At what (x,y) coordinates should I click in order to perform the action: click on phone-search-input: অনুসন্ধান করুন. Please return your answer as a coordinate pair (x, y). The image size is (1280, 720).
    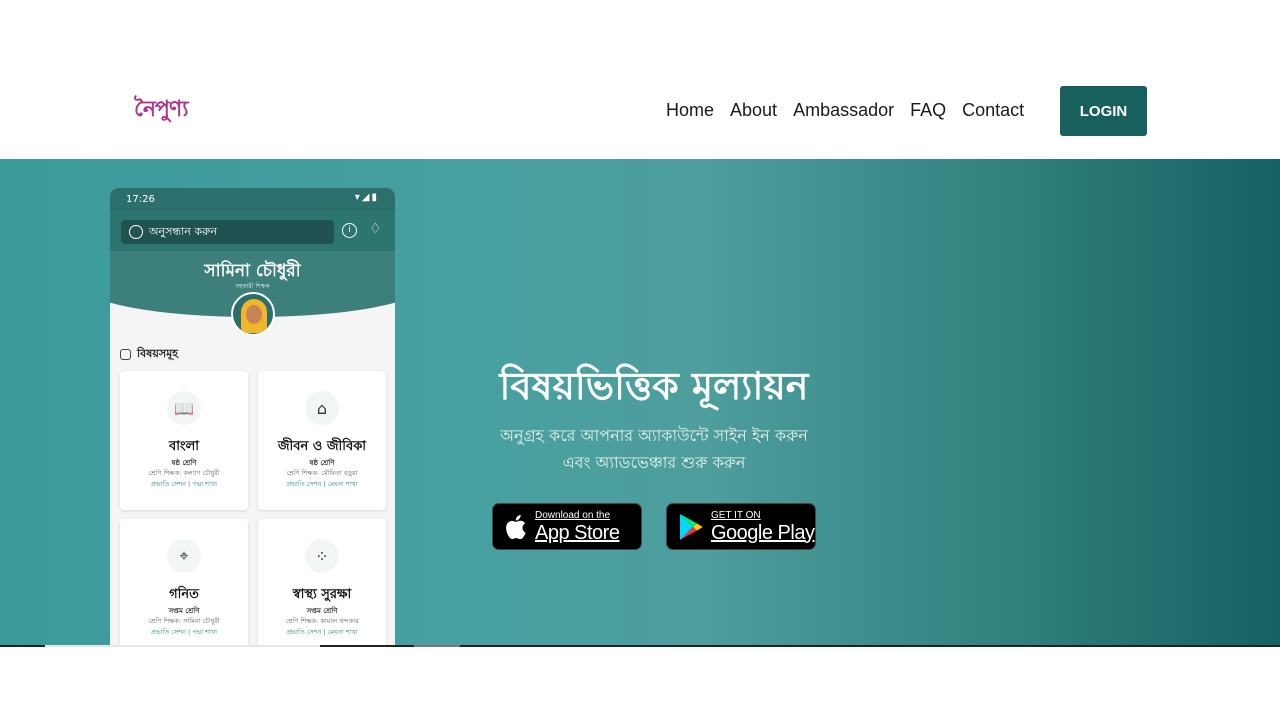
    Looking at the image, I should click on (227, 232).